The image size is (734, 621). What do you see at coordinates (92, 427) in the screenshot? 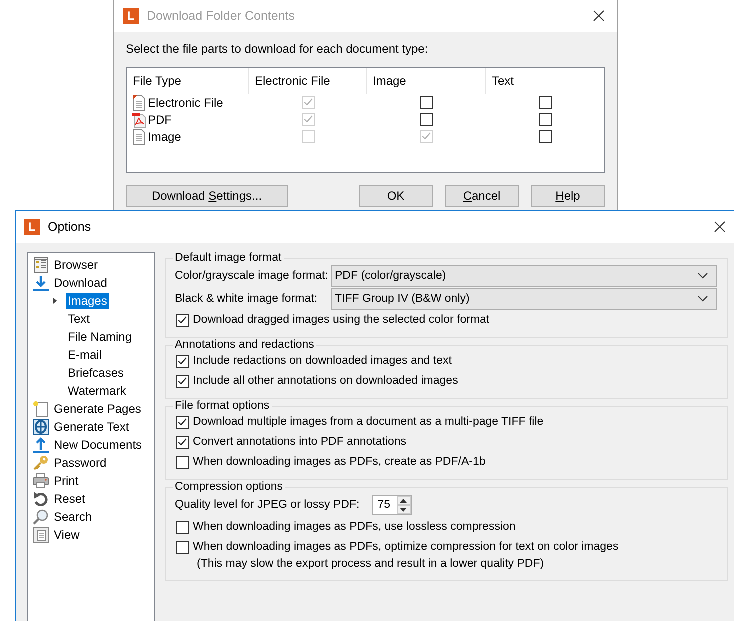
I see `tree-item: Generate Text` at bounding box center [92, 427].